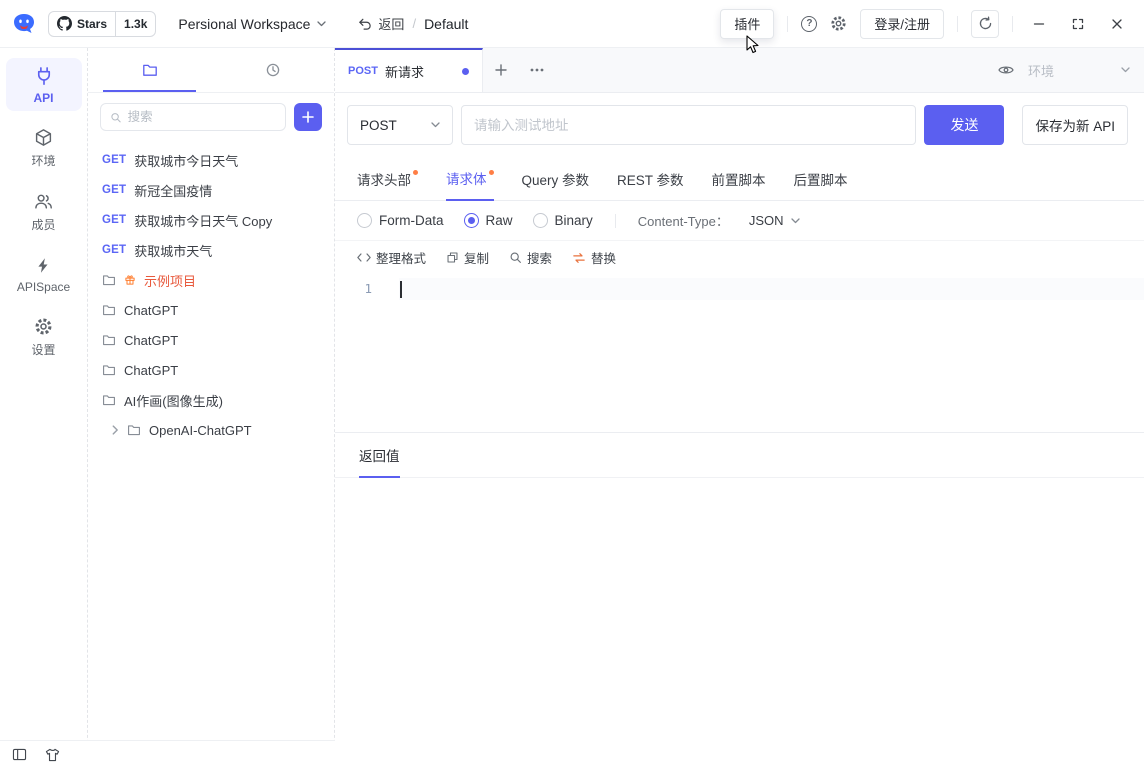 The width and height of the screenshot is (1144, 768). I want to click on request-tab: POST 新请求, so click(409, 70).